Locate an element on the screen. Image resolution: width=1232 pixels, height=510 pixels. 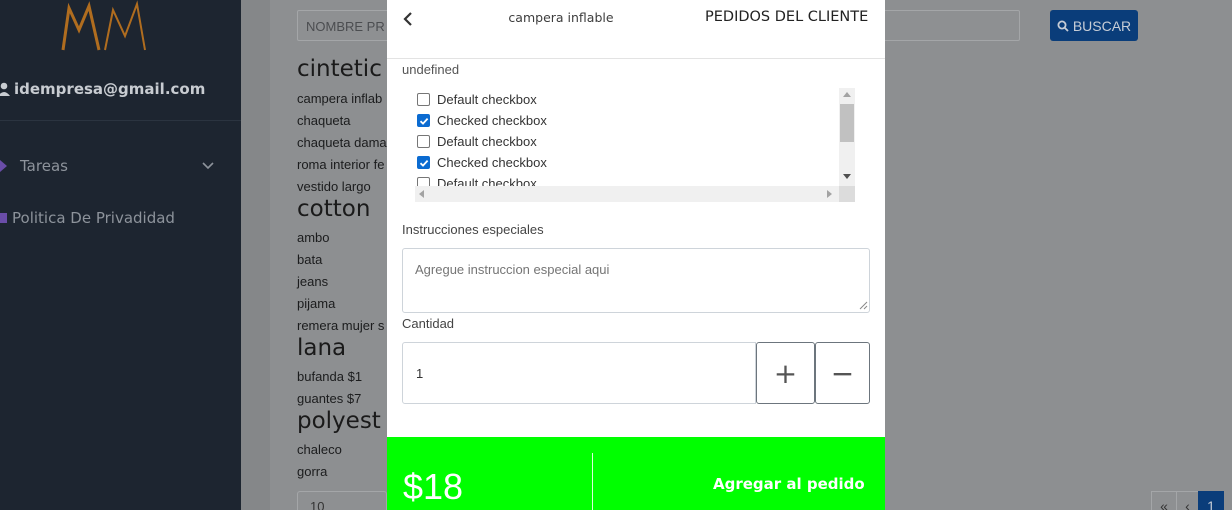
scroll-thumb is located at coordinates (847, 123).